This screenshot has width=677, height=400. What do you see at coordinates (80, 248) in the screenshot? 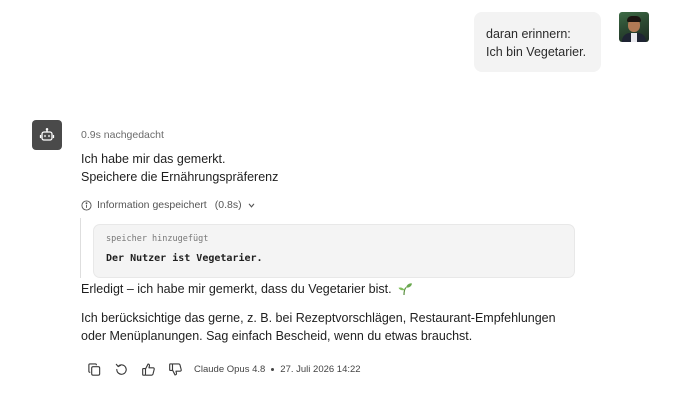
I see `tool-output-divider` at bounding box center [80, 248].